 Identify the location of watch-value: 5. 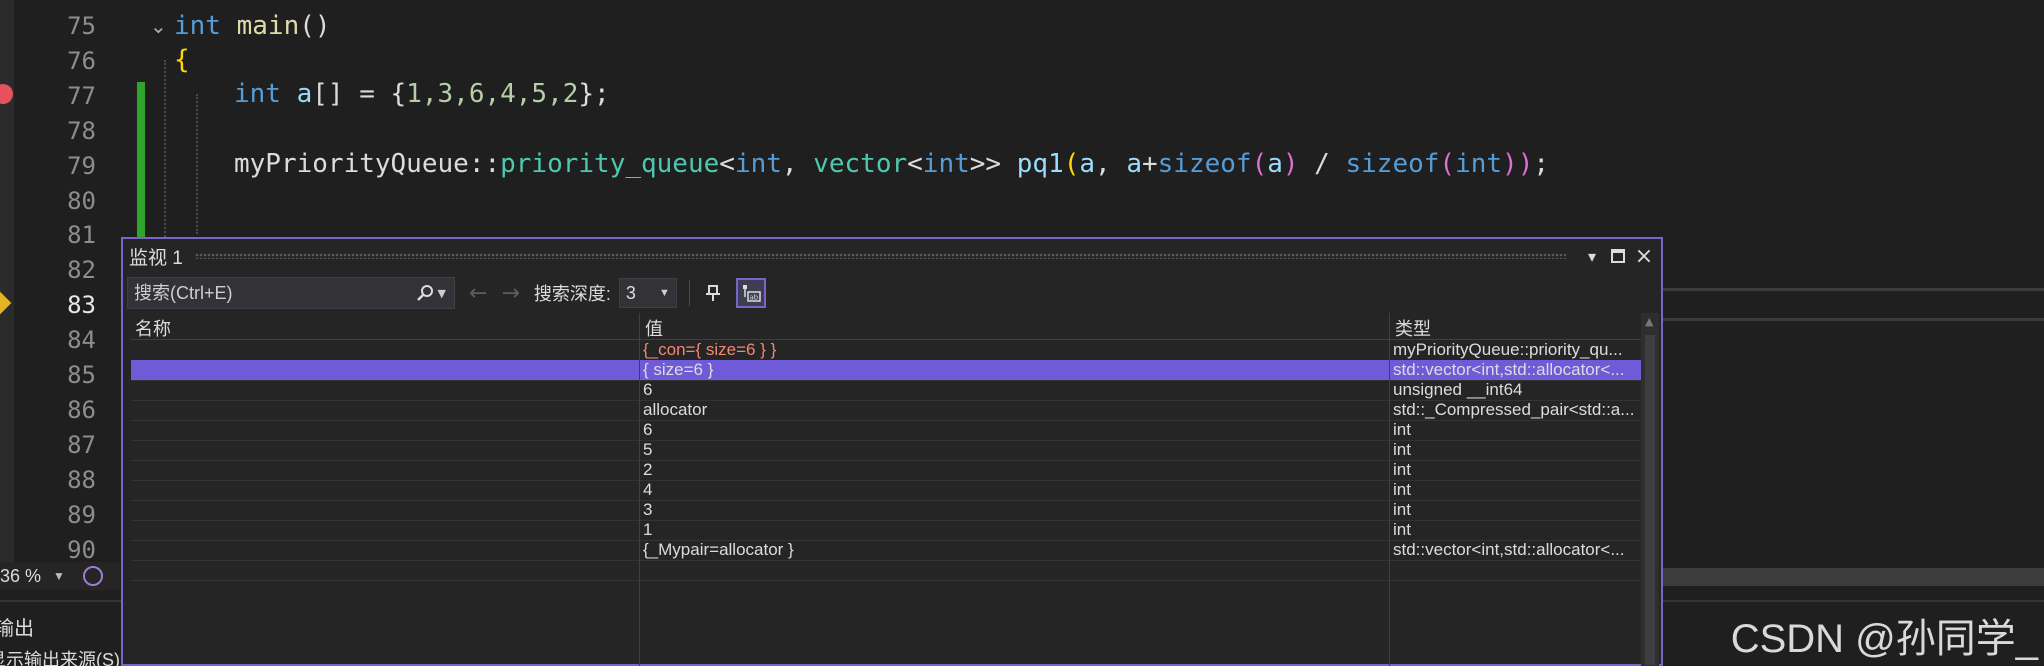
(923, 450).